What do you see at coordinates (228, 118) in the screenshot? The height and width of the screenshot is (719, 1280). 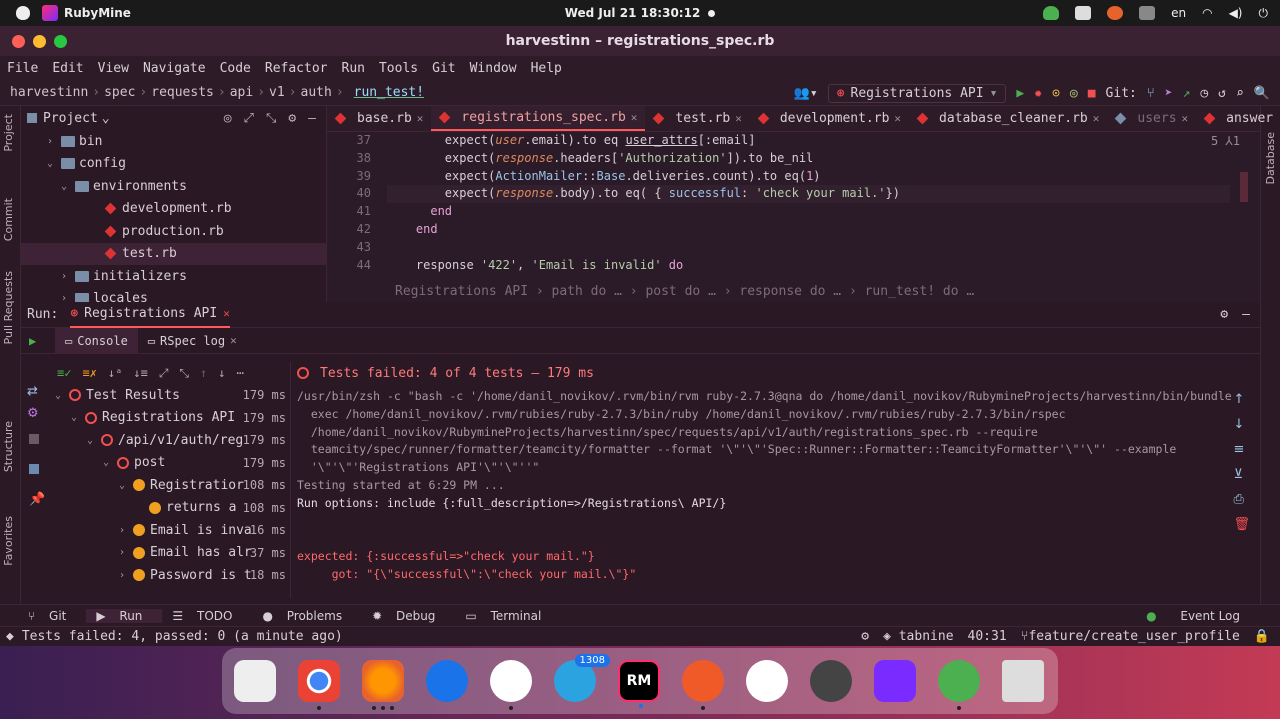 I see `locate-icon: ◎` at bounding box center [228, 118].